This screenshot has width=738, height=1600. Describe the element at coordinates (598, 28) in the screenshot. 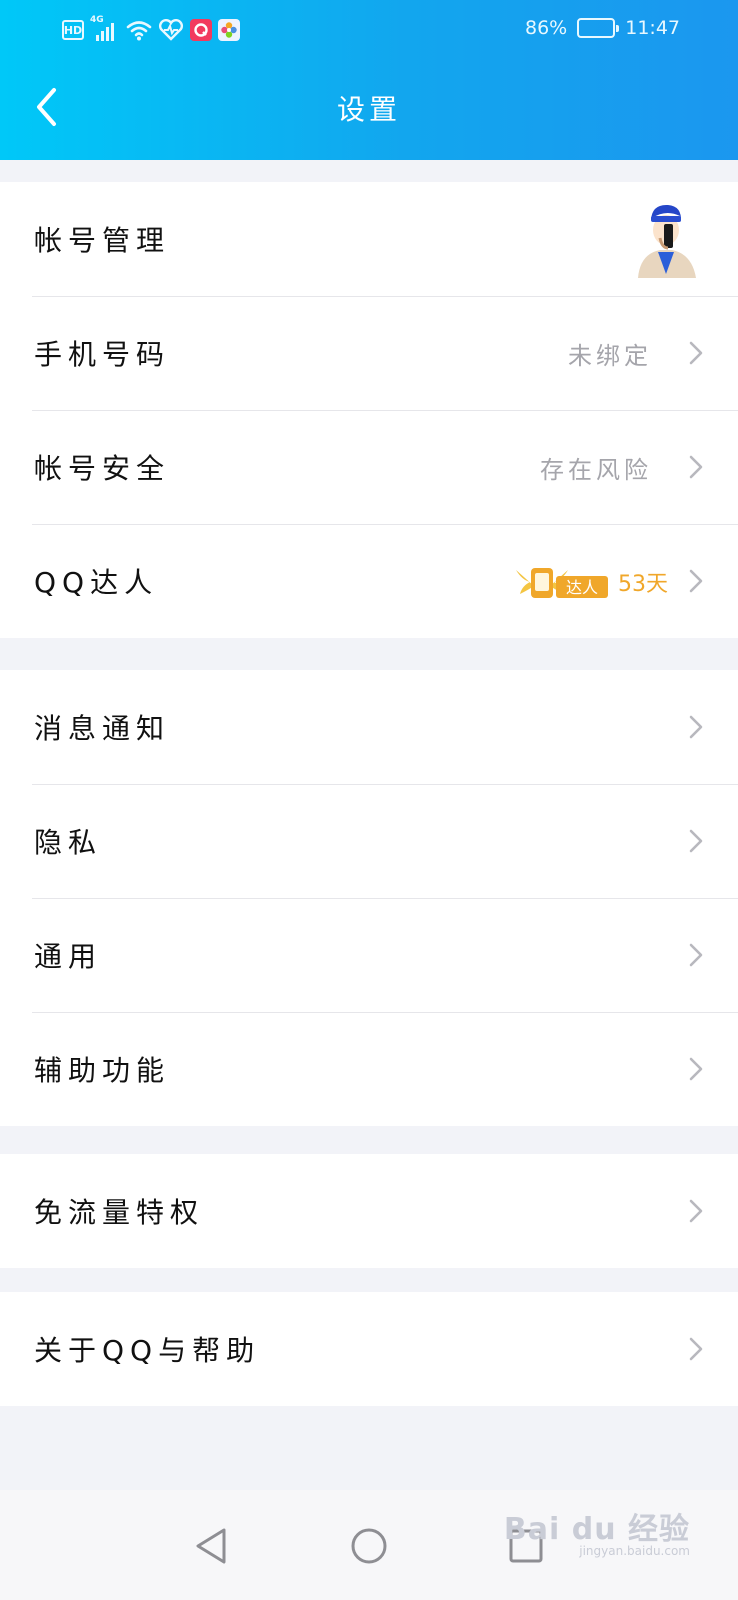

I see `battery-icon` at that location.